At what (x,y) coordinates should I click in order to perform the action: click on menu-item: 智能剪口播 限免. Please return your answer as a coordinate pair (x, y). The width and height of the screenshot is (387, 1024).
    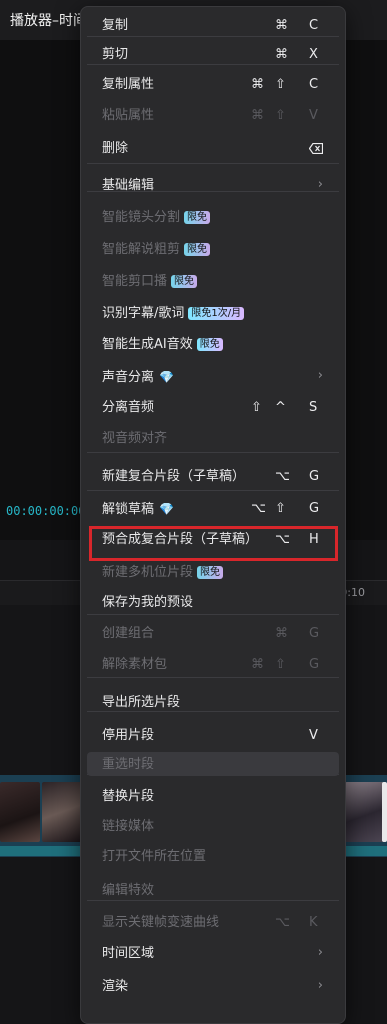
    Looking at the image, I should click on (213, 282).